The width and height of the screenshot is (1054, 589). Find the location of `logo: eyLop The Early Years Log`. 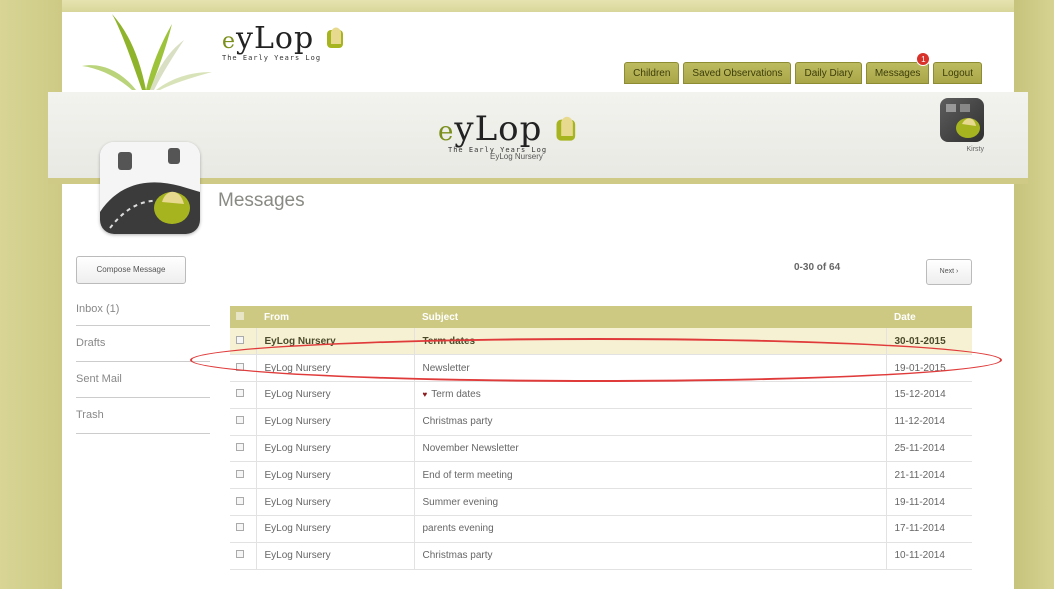

logo: eyLop The Early Years Log is located at coordinates (297, 54).